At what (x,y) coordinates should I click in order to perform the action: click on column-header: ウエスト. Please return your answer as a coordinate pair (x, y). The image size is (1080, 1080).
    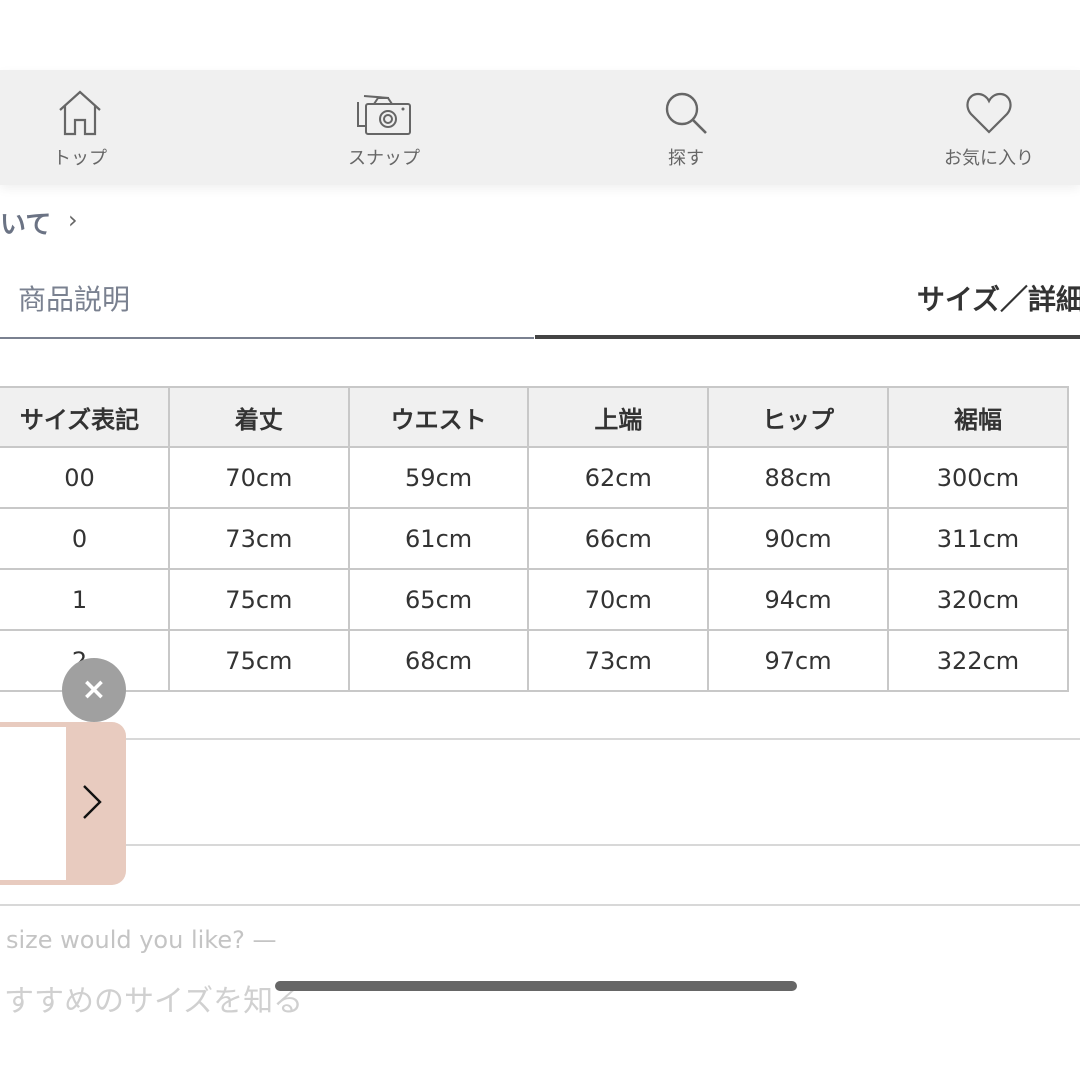
    Looking at the image, I should click on (438, 417).